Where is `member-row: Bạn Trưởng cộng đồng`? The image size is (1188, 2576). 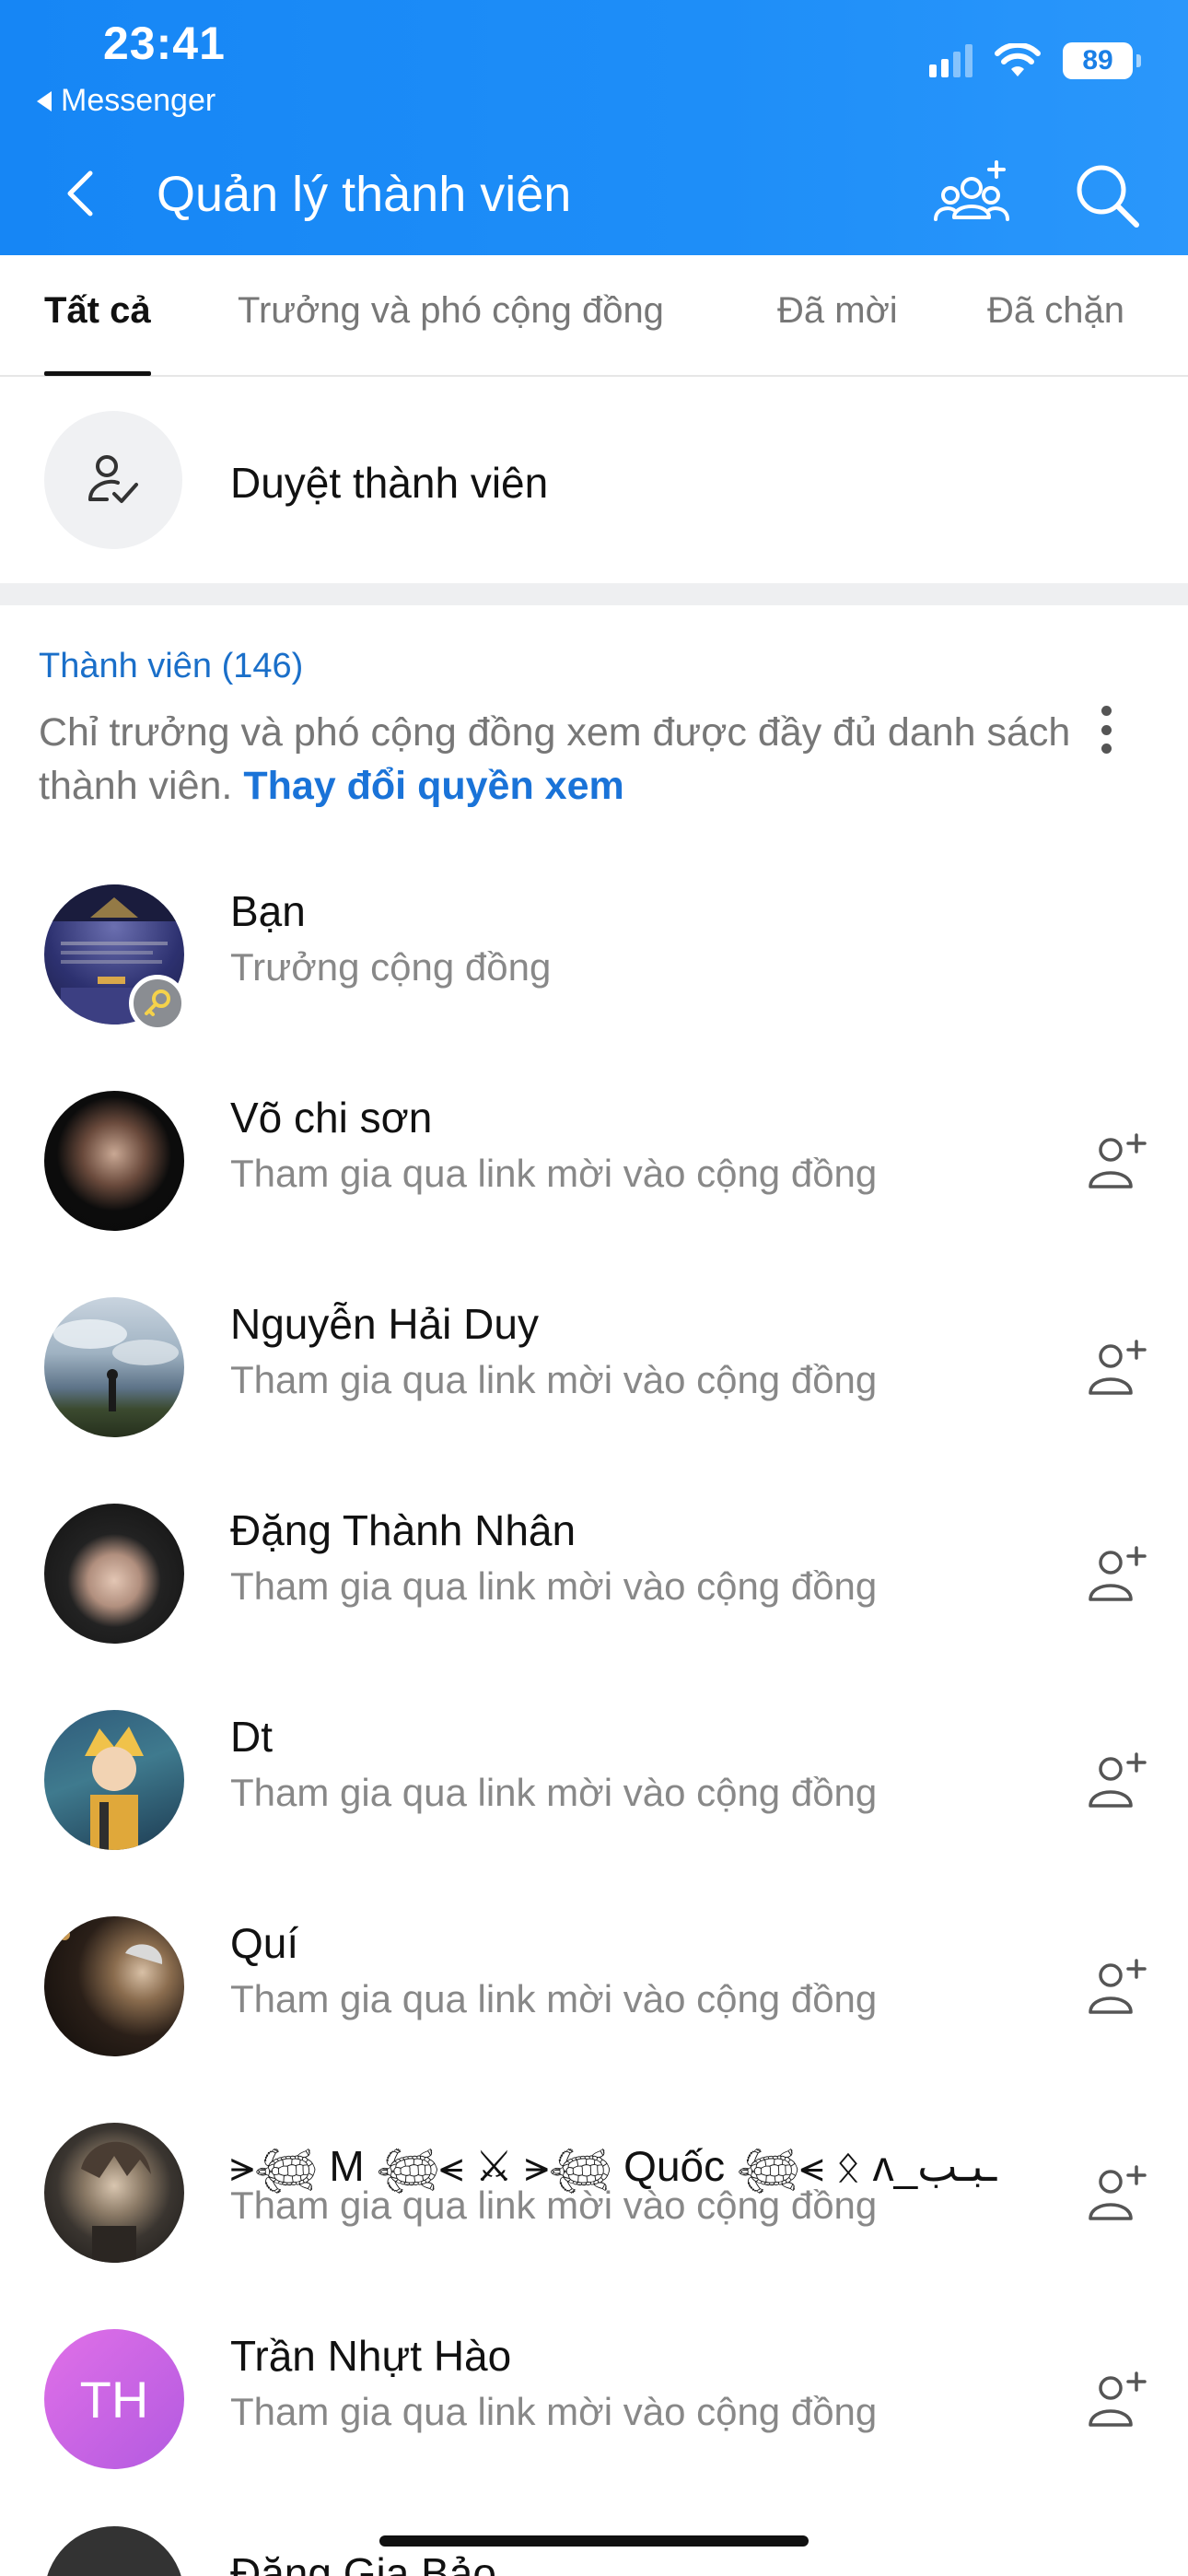
member-row: Bạn Trưởng cộng đồng is located at coordinates (594, 987).